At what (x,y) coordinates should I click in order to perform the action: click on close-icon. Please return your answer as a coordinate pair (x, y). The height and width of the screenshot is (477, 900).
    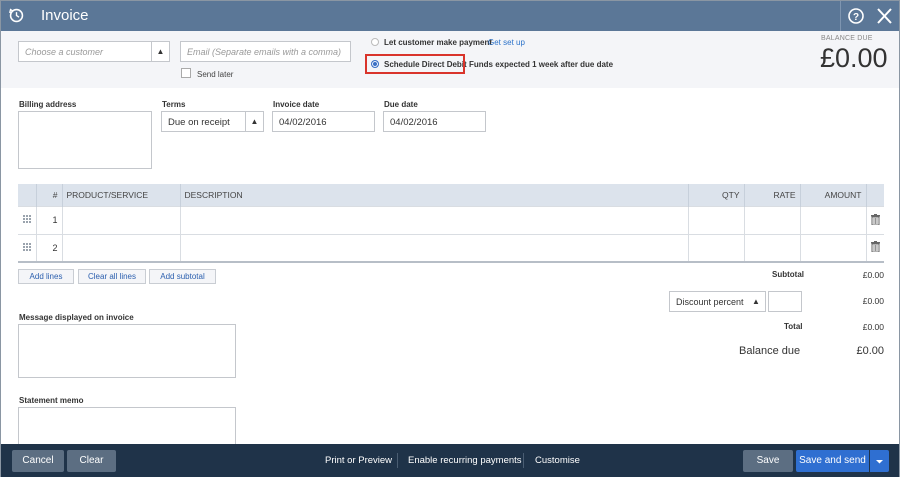
    Looking at the image, I should click on (884, 16).